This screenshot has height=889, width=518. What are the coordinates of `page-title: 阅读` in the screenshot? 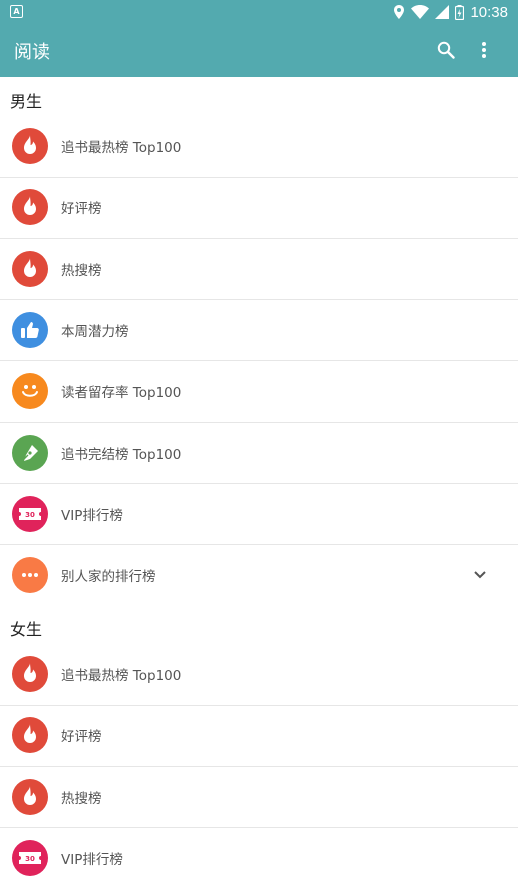 It's located at (32, 52).